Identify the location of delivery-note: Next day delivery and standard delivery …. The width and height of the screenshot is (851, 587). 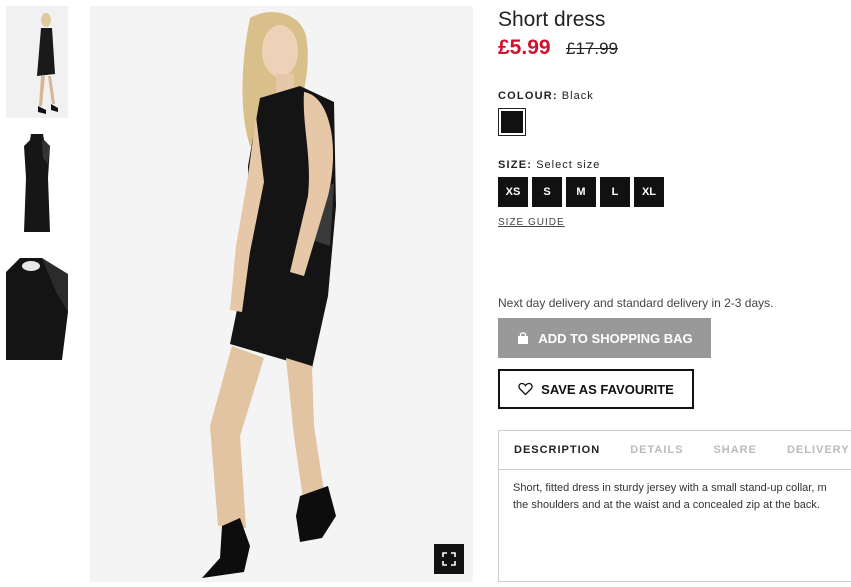
(636, 303).